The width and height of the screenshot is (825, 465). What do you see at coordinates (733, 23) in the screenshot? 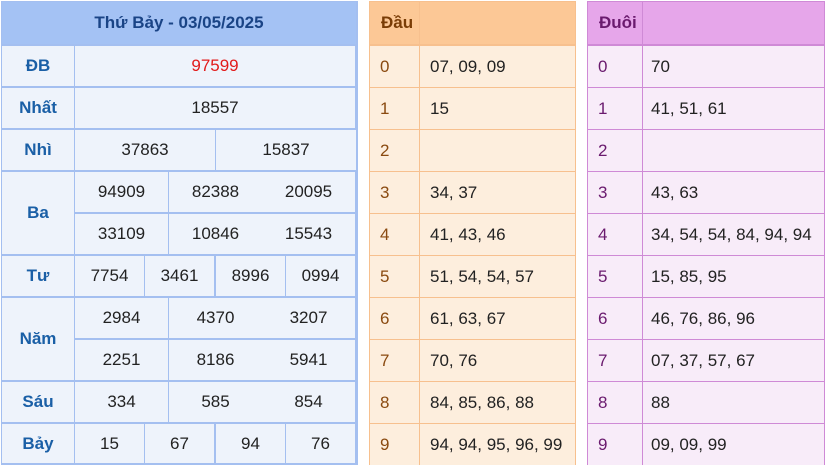
I see `duoi-header-blank` at bounding box center [733, 23].